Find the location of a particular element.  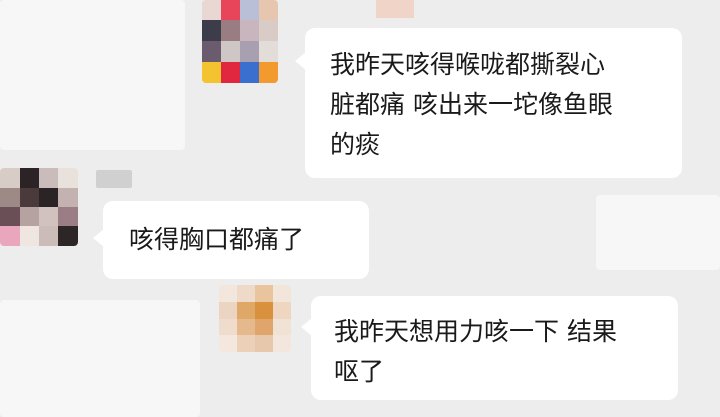

message-text-line: 呕了 is located at coordinates (359, 371).